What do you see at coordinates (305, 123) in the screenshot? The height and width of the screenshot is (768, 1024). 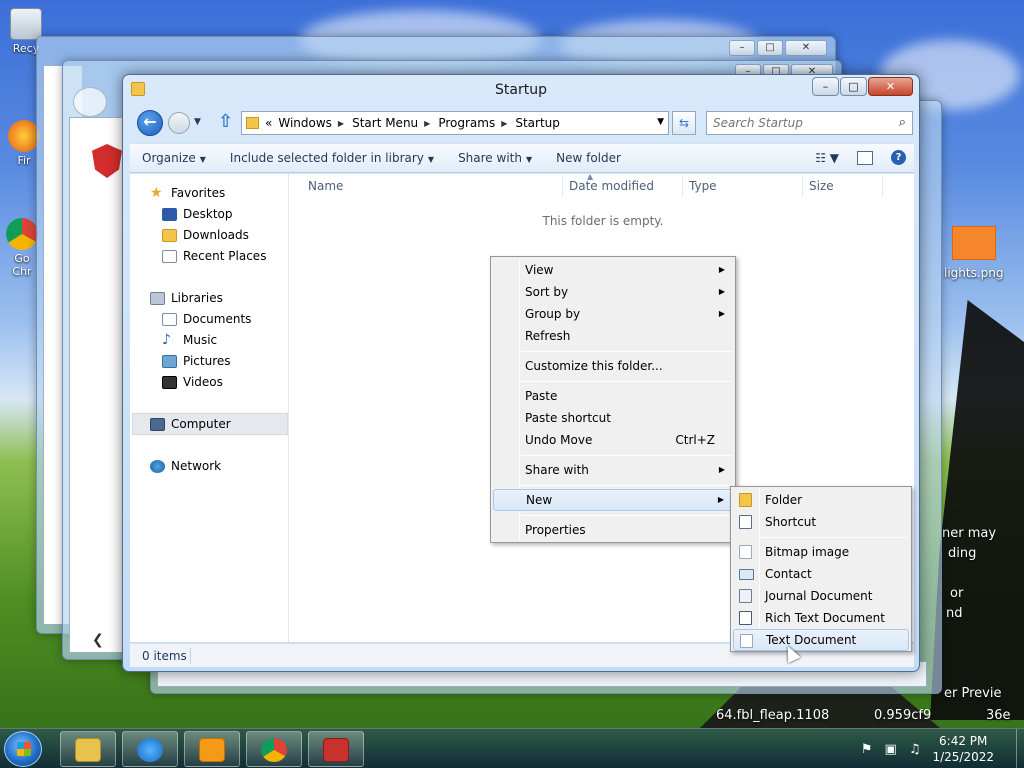 I see `breadcrumb-windows: Windows` at bounding box center [305, 123].